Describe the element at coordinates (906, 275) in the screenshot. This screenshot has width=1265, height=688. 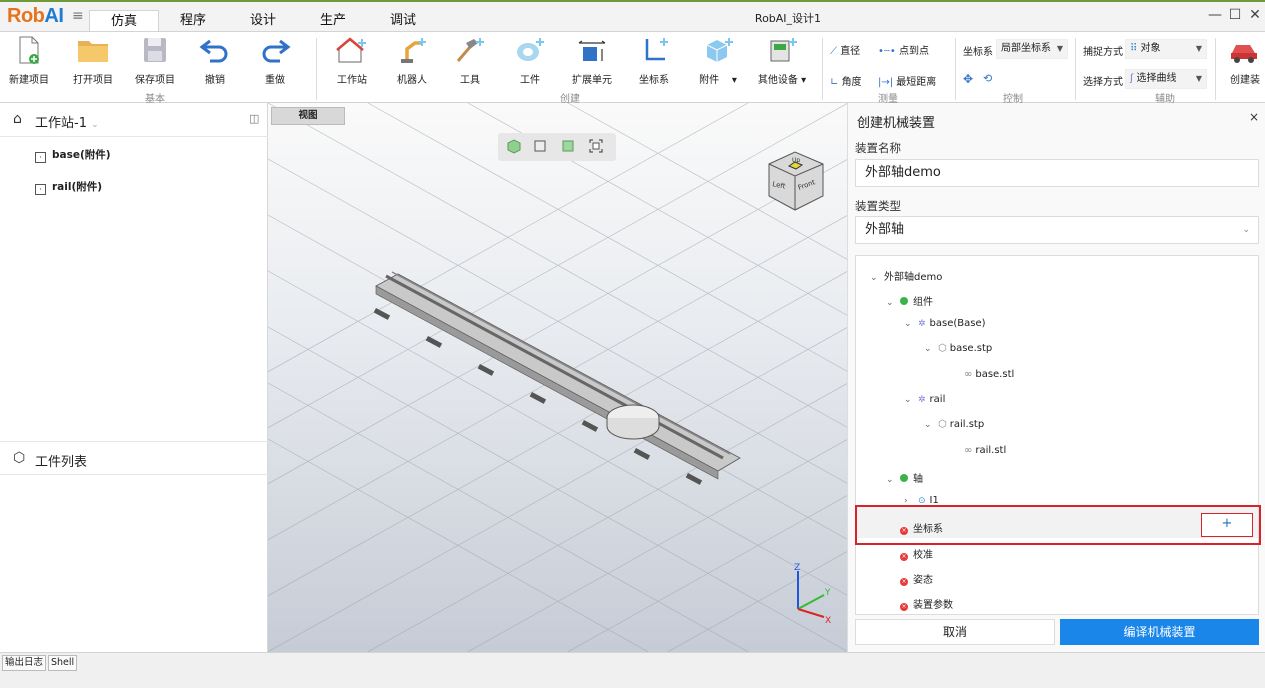
I see `tree-node-root: ⌄ 外部轴demo` at that location.